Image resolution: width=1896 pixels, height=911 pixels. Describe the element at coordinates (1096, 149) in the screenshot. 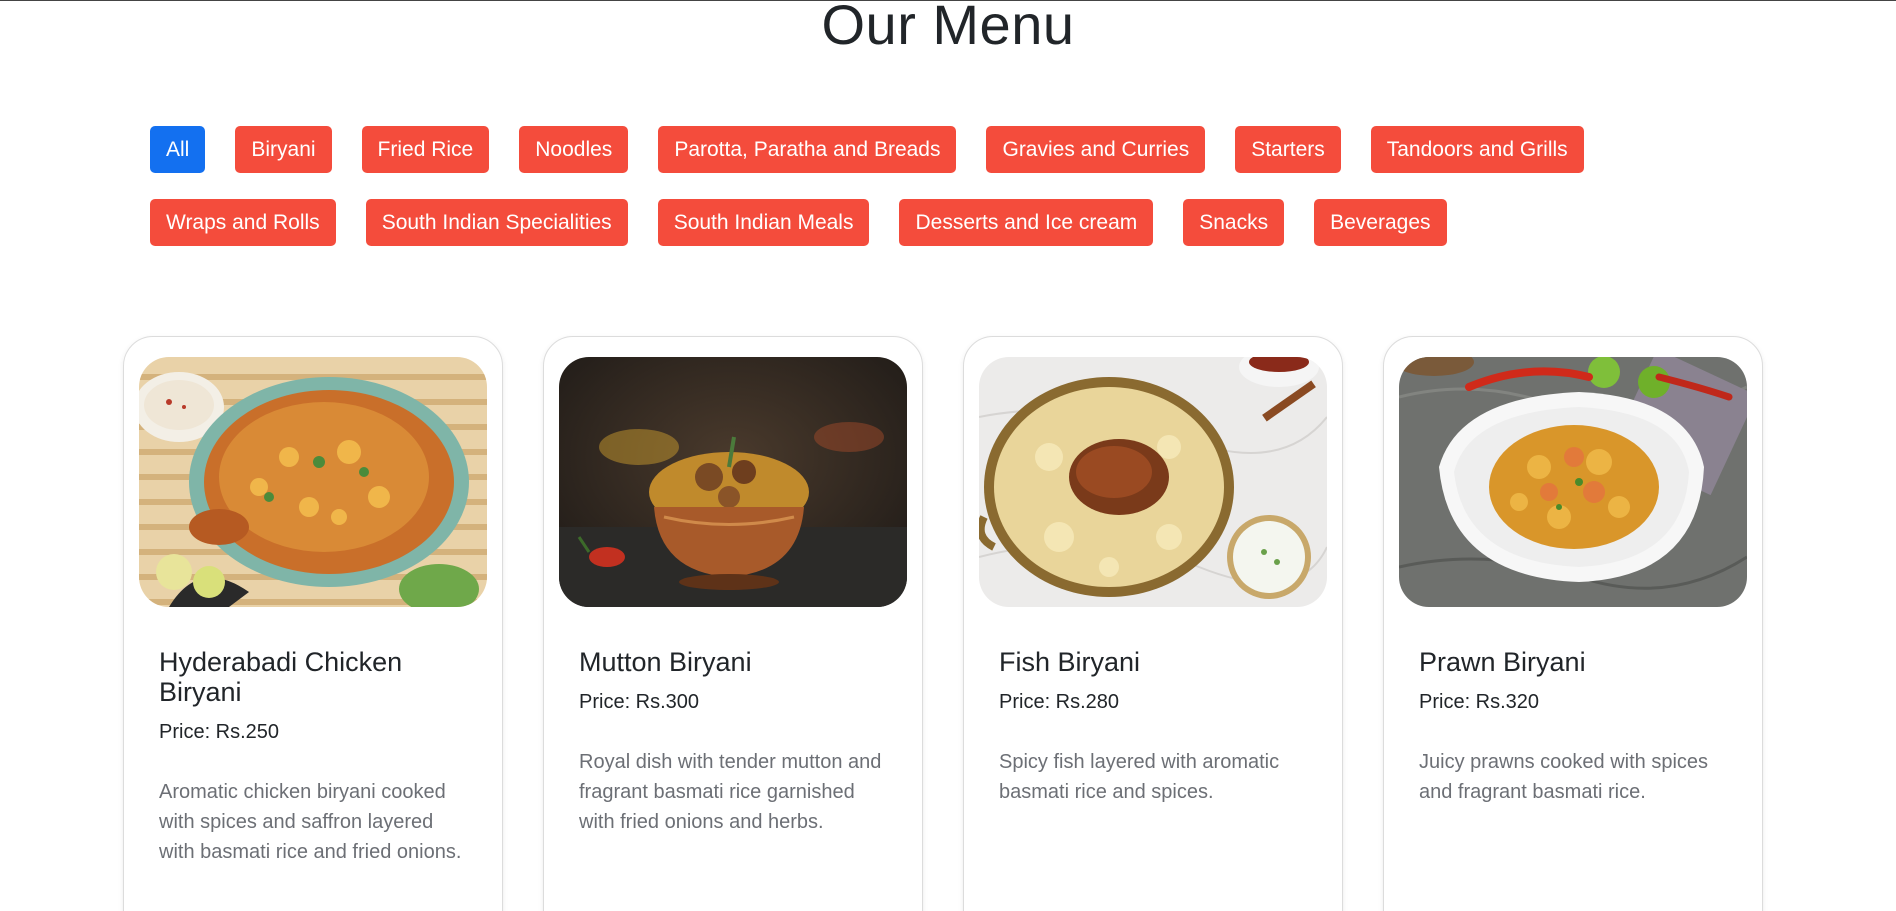

I see `filter-gravies-button: Gravies and Curries` at that location.